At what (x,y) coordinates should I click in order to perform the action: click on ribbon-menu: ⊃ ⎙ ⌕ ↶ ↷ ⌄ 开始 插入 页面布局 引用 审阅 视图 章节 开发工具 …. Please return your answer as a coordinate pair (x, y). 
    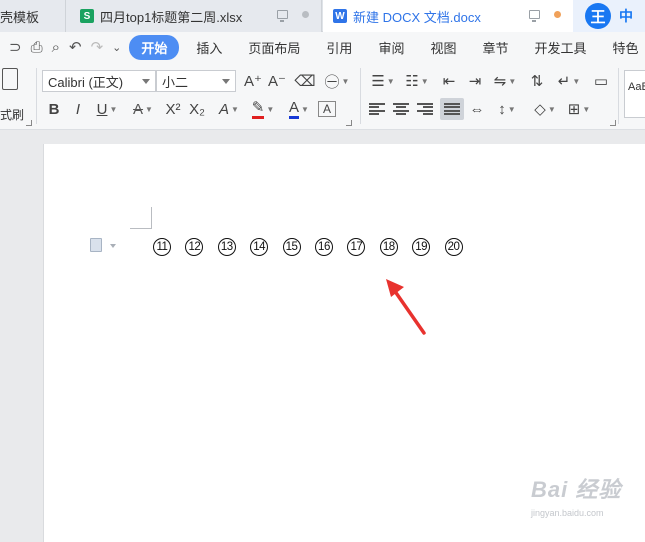
    Looking at the image, I should click on (322, 47).